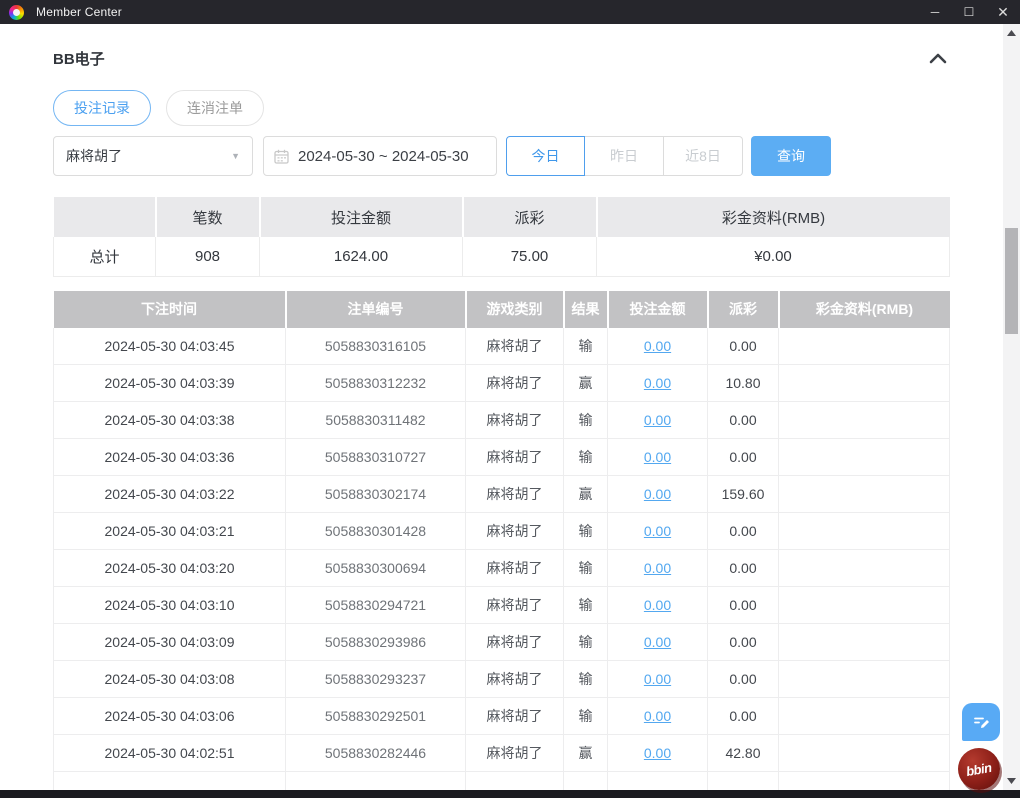  Describe the element at coordinates (169, 494) in the screenshot. I see `bet-time: 2024-05-30 04:03:22` at that location.